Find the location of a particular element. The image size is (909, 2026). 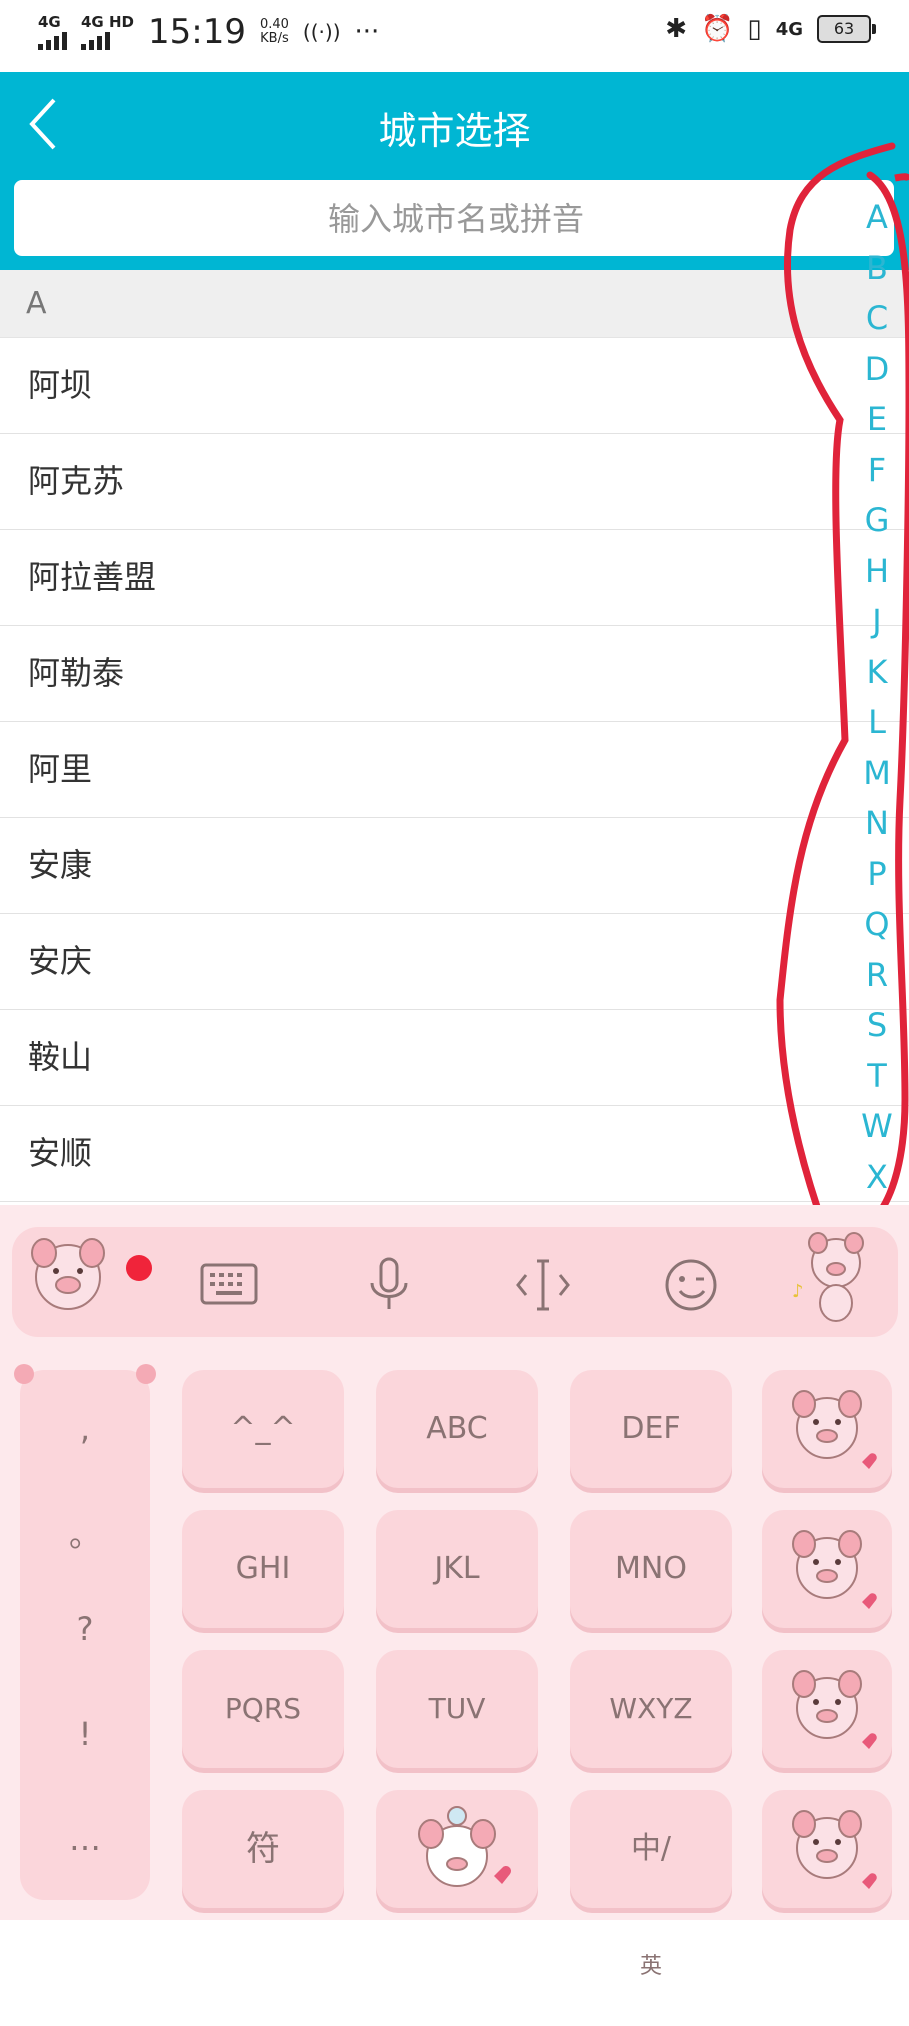

search-box is located at coordinates (456, 219).